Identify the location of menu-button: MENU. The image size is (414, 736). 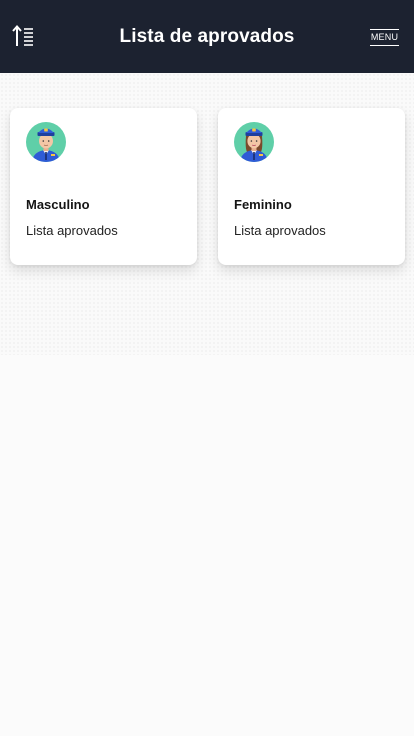
(384, 38).